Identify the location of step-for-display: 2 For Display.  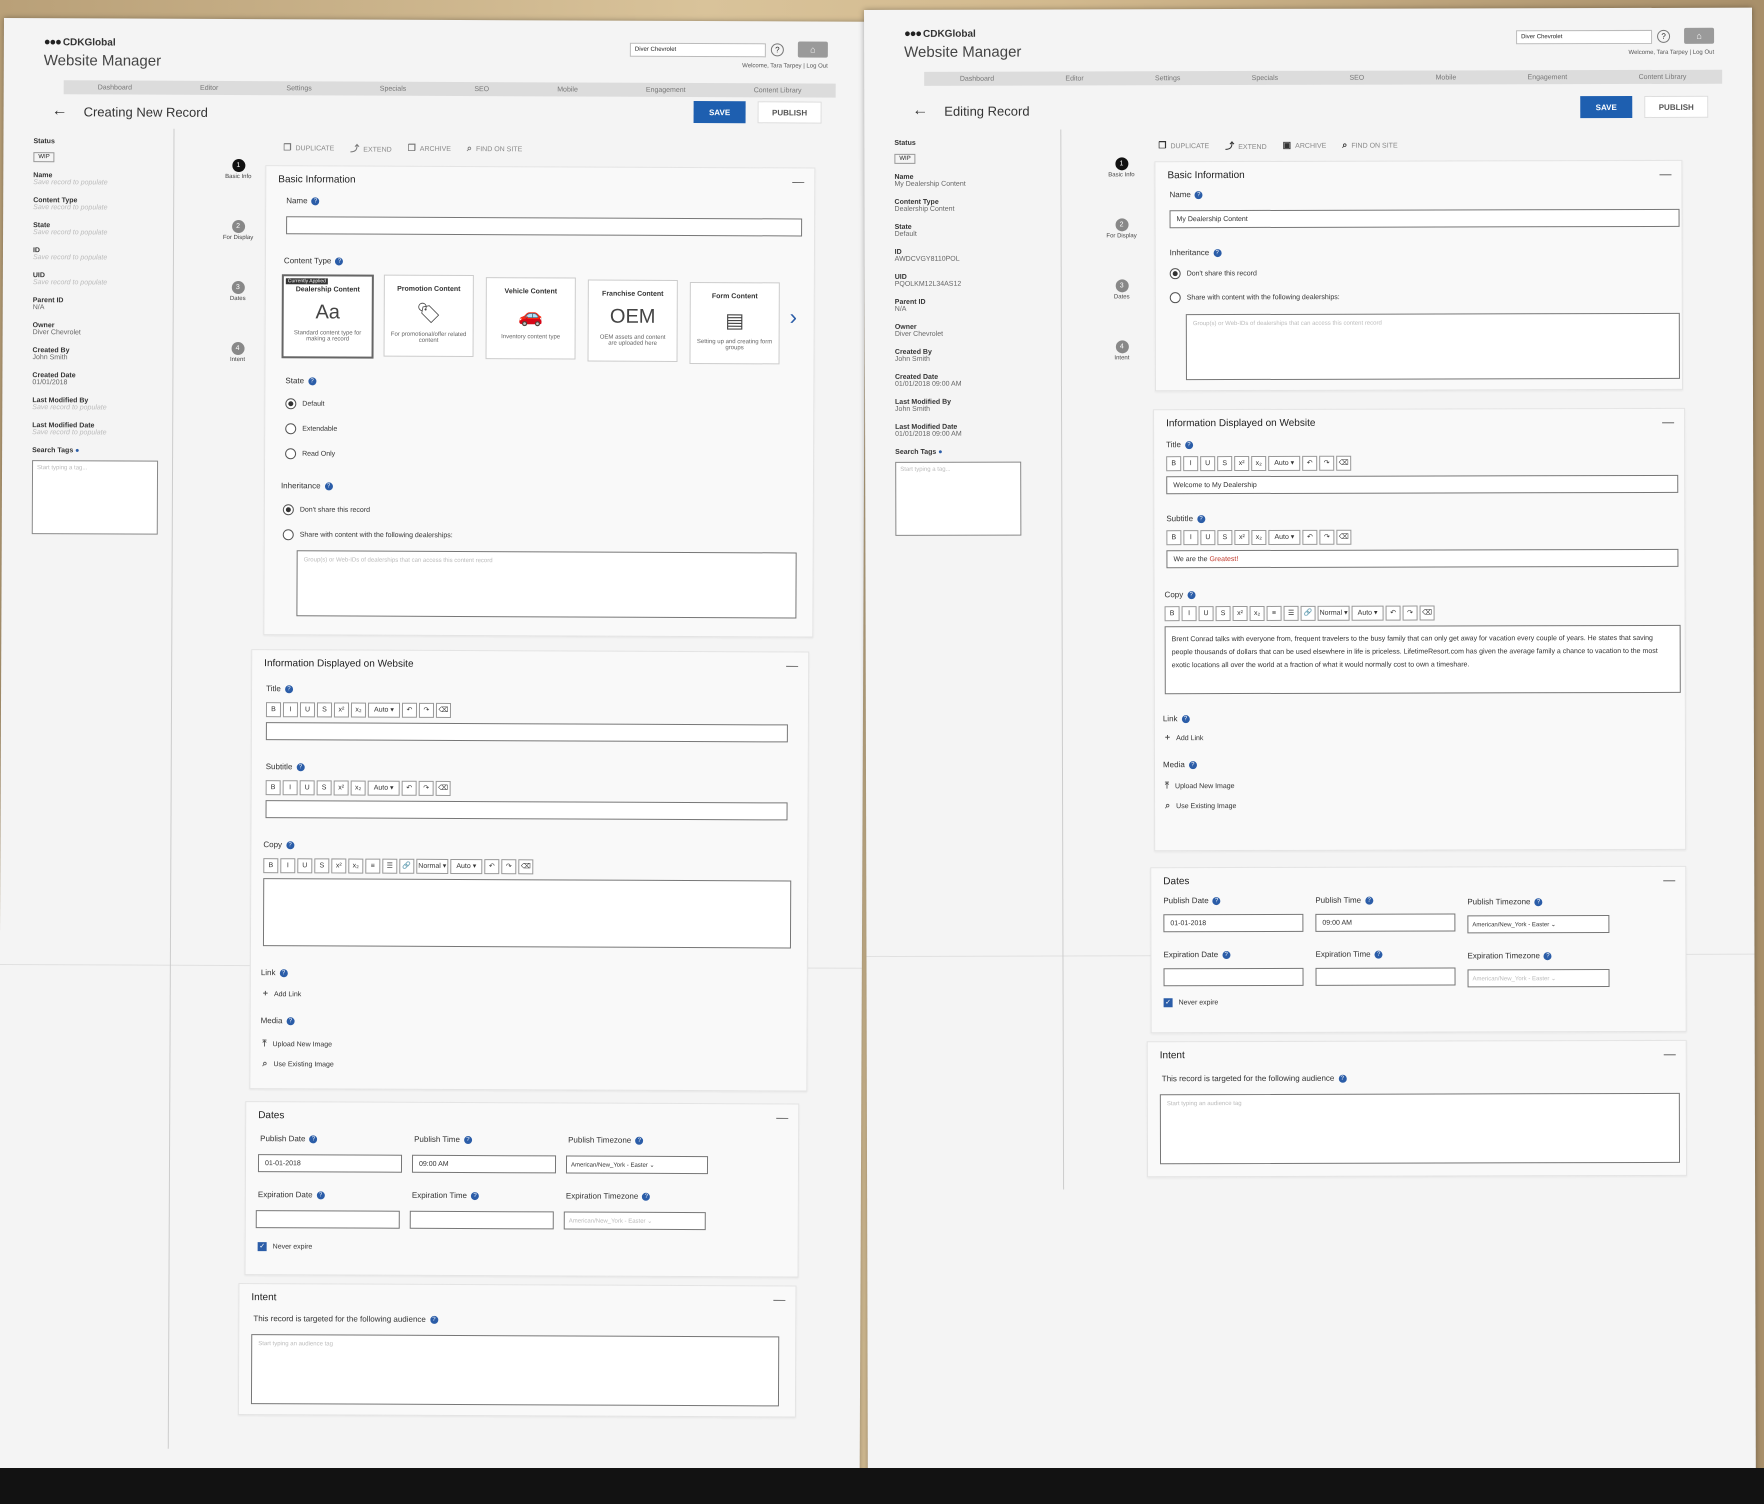
(238, 230).